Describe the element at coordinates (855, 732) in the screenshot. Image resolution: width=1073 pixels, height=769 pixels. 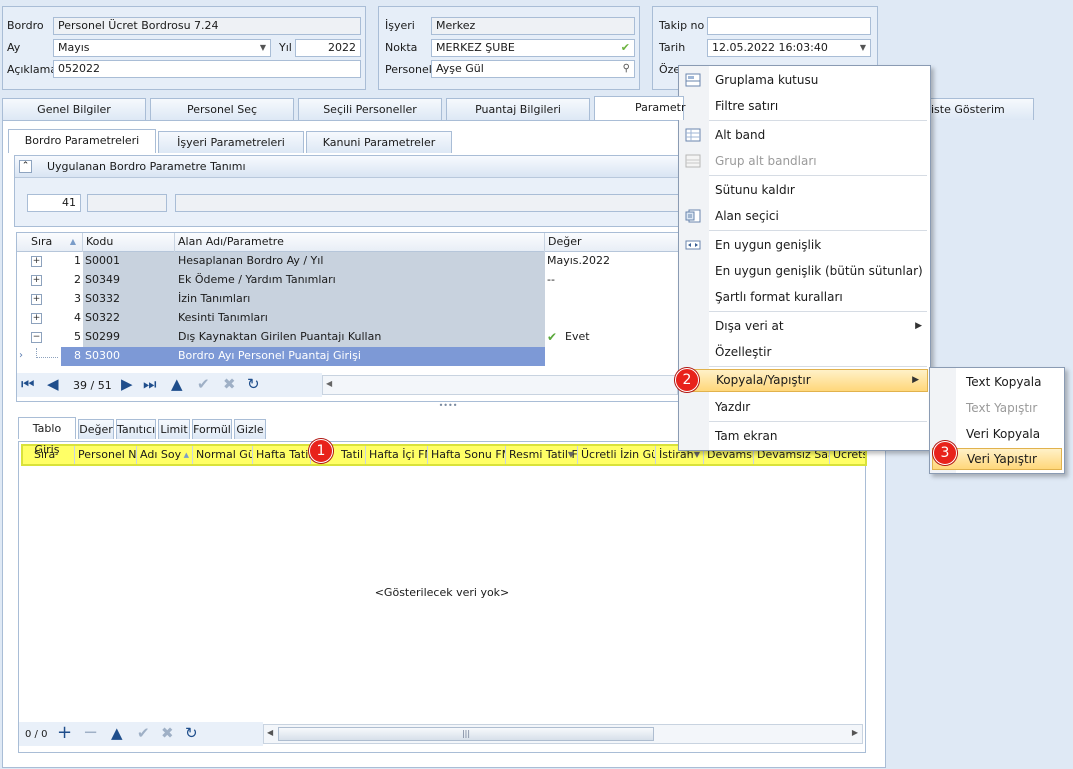
I see `scroll-right-icon: ▶` at that location.